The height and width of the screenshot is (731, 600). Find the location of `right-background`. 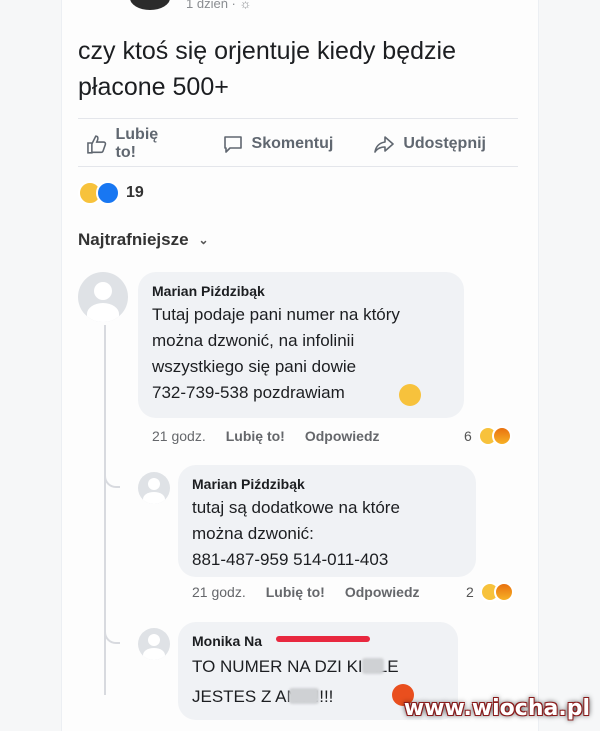

right-background is located at coordinates (569, 365).